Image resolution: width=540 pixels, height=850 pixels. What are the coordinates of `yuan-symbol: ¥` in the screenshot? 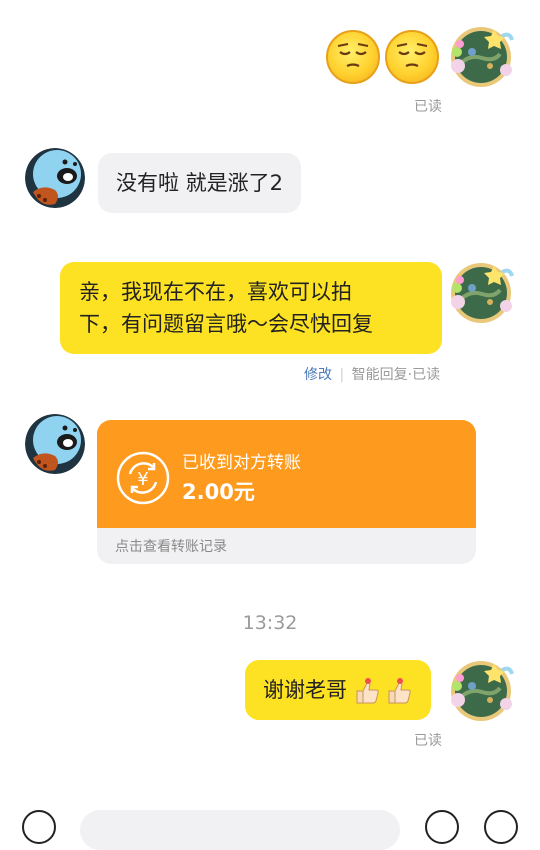 It's located at (142, 479).